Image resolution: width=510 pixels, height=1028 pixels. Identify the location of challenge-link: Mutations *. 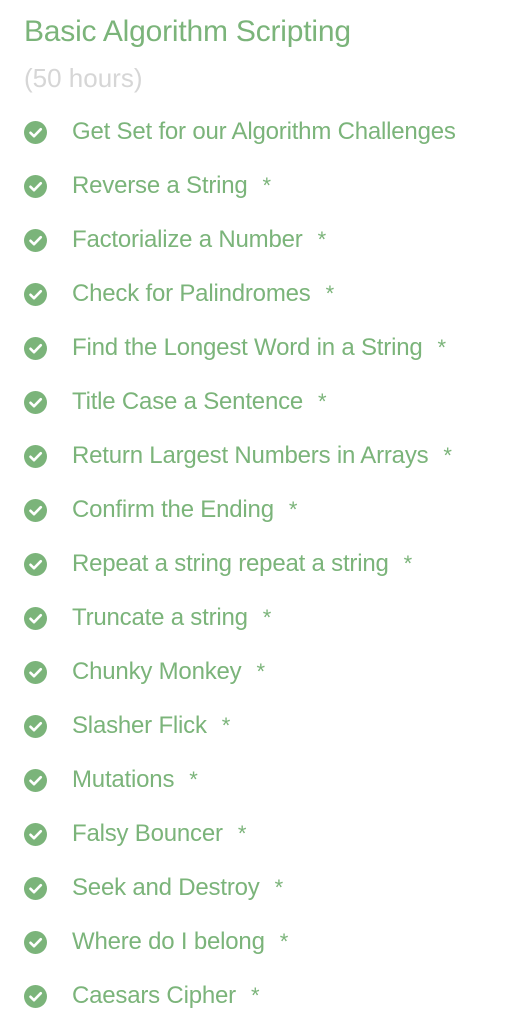
(135, 780).